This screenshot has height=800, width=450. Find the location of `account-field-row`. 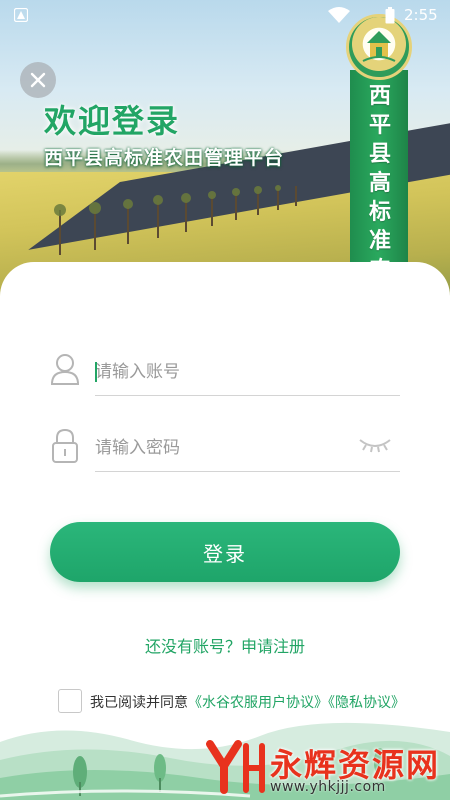

account-field-row is located at coordinates (225, 372).